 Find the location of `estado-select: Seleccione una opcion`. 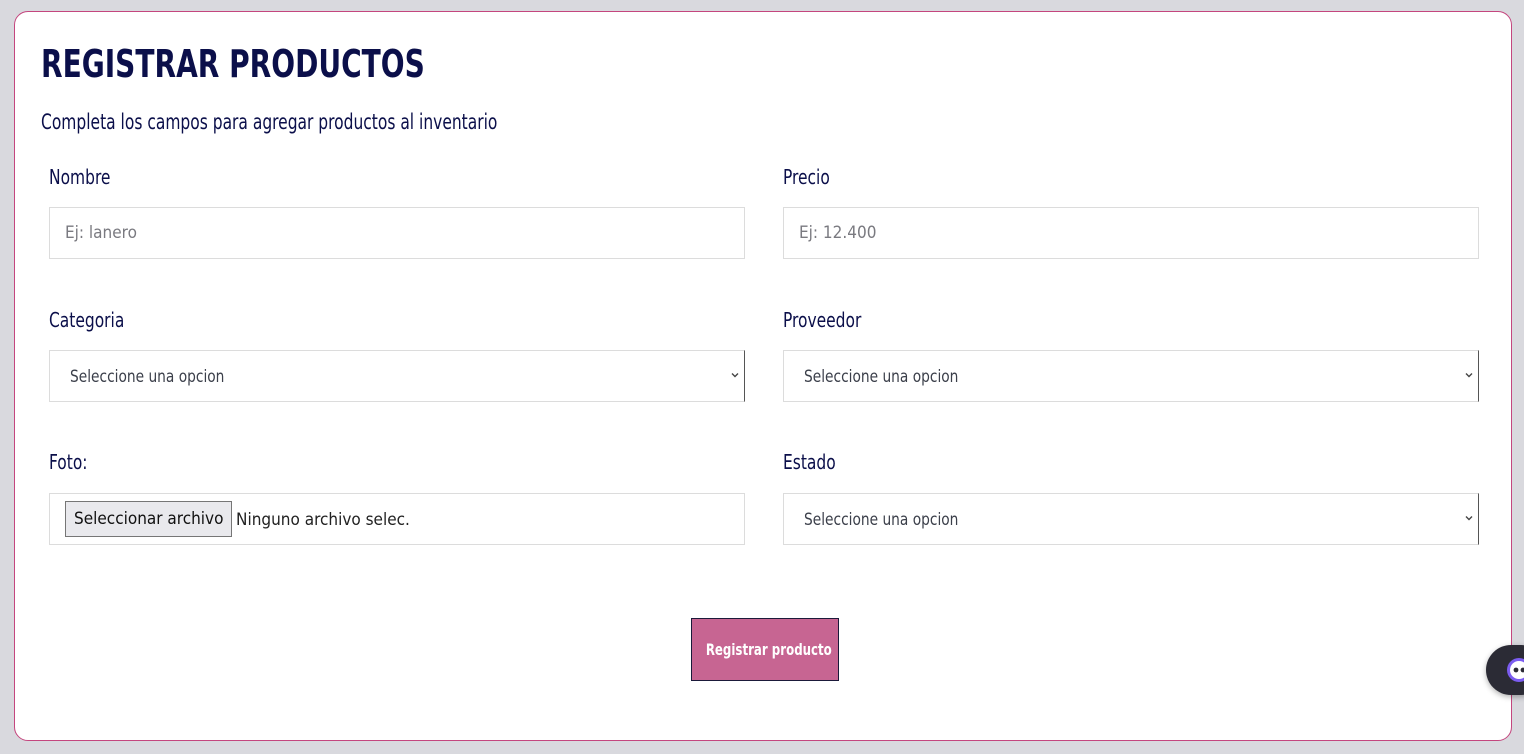

estado-select: Seleccione una opcion is located at coordinates (1131, 519).